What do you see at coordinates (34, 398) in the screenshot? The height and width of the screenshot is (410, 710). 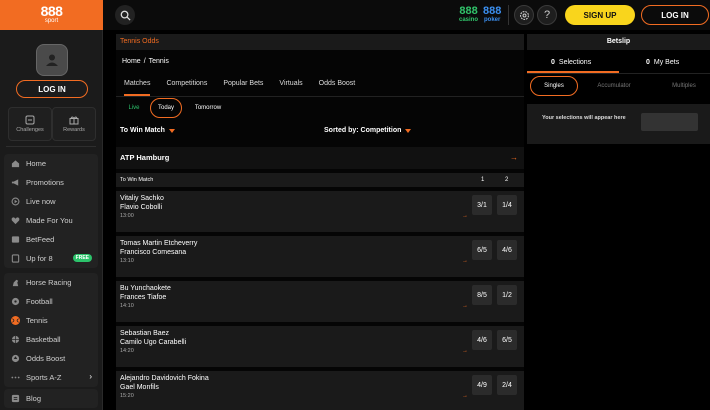 I see `sidebar-item-label: Blog` at bounding box center [34, 398].